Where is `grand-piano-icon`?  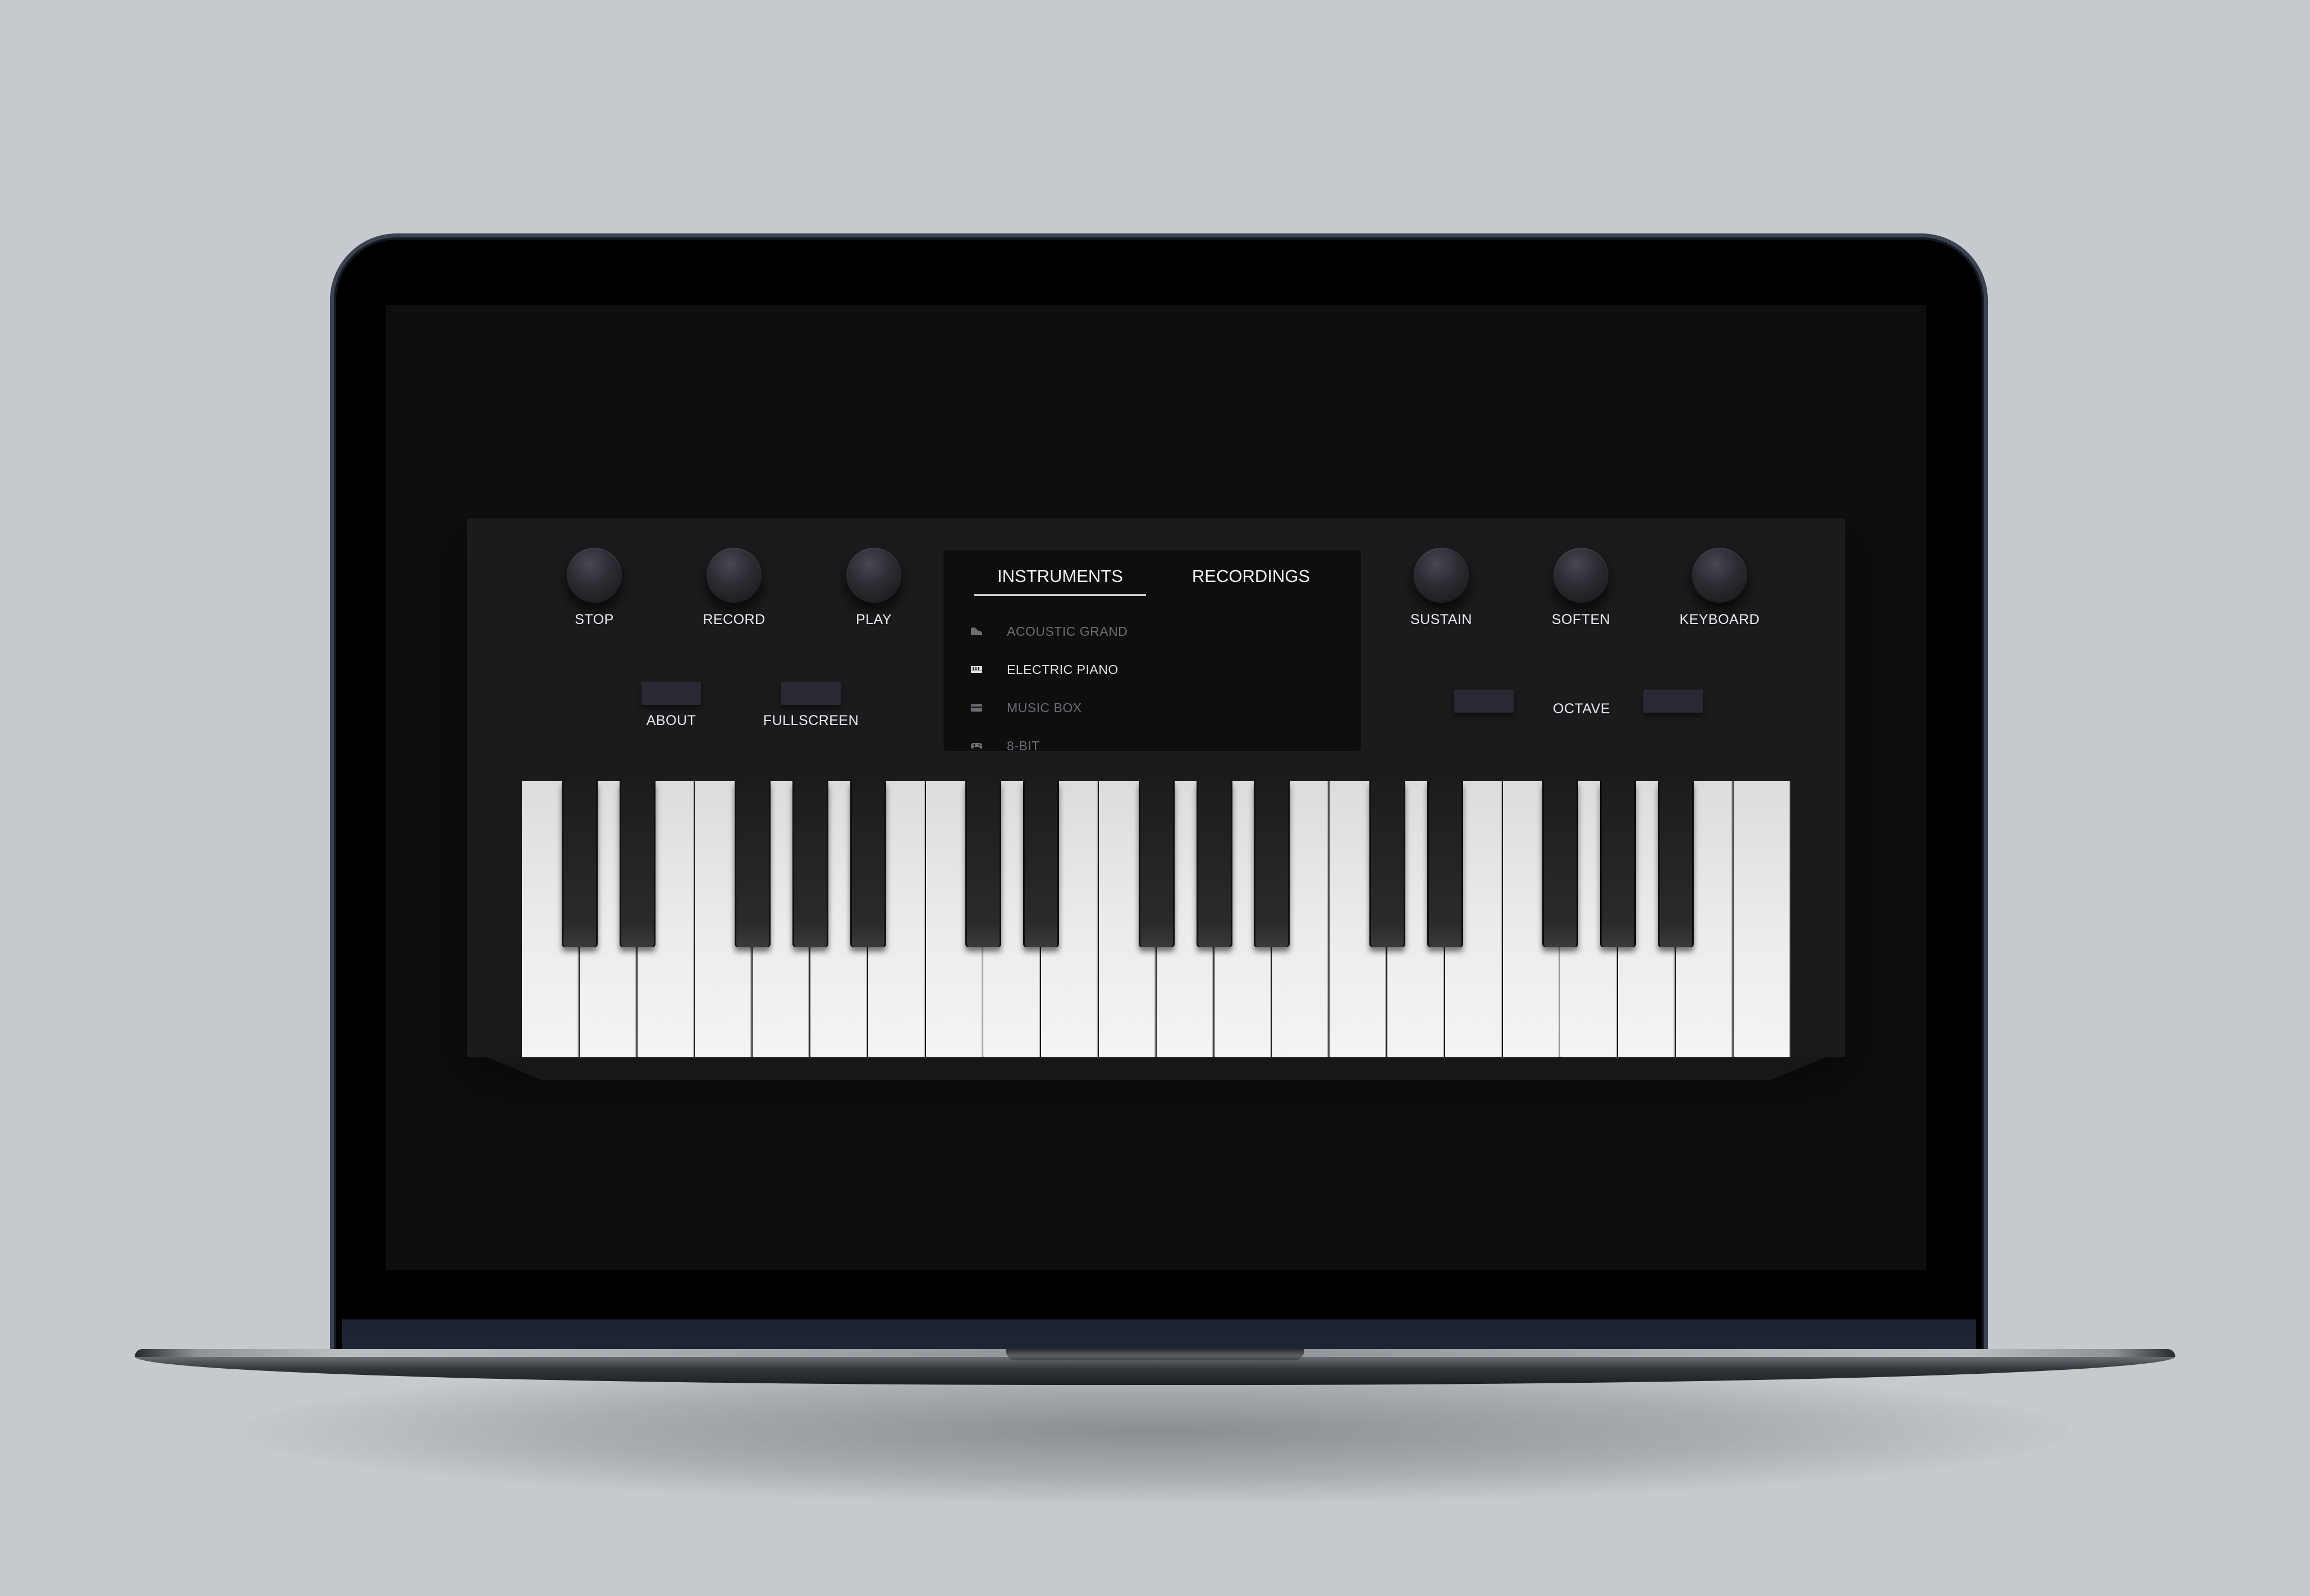
grand-piano-icon is located at coordinates (976, 631).